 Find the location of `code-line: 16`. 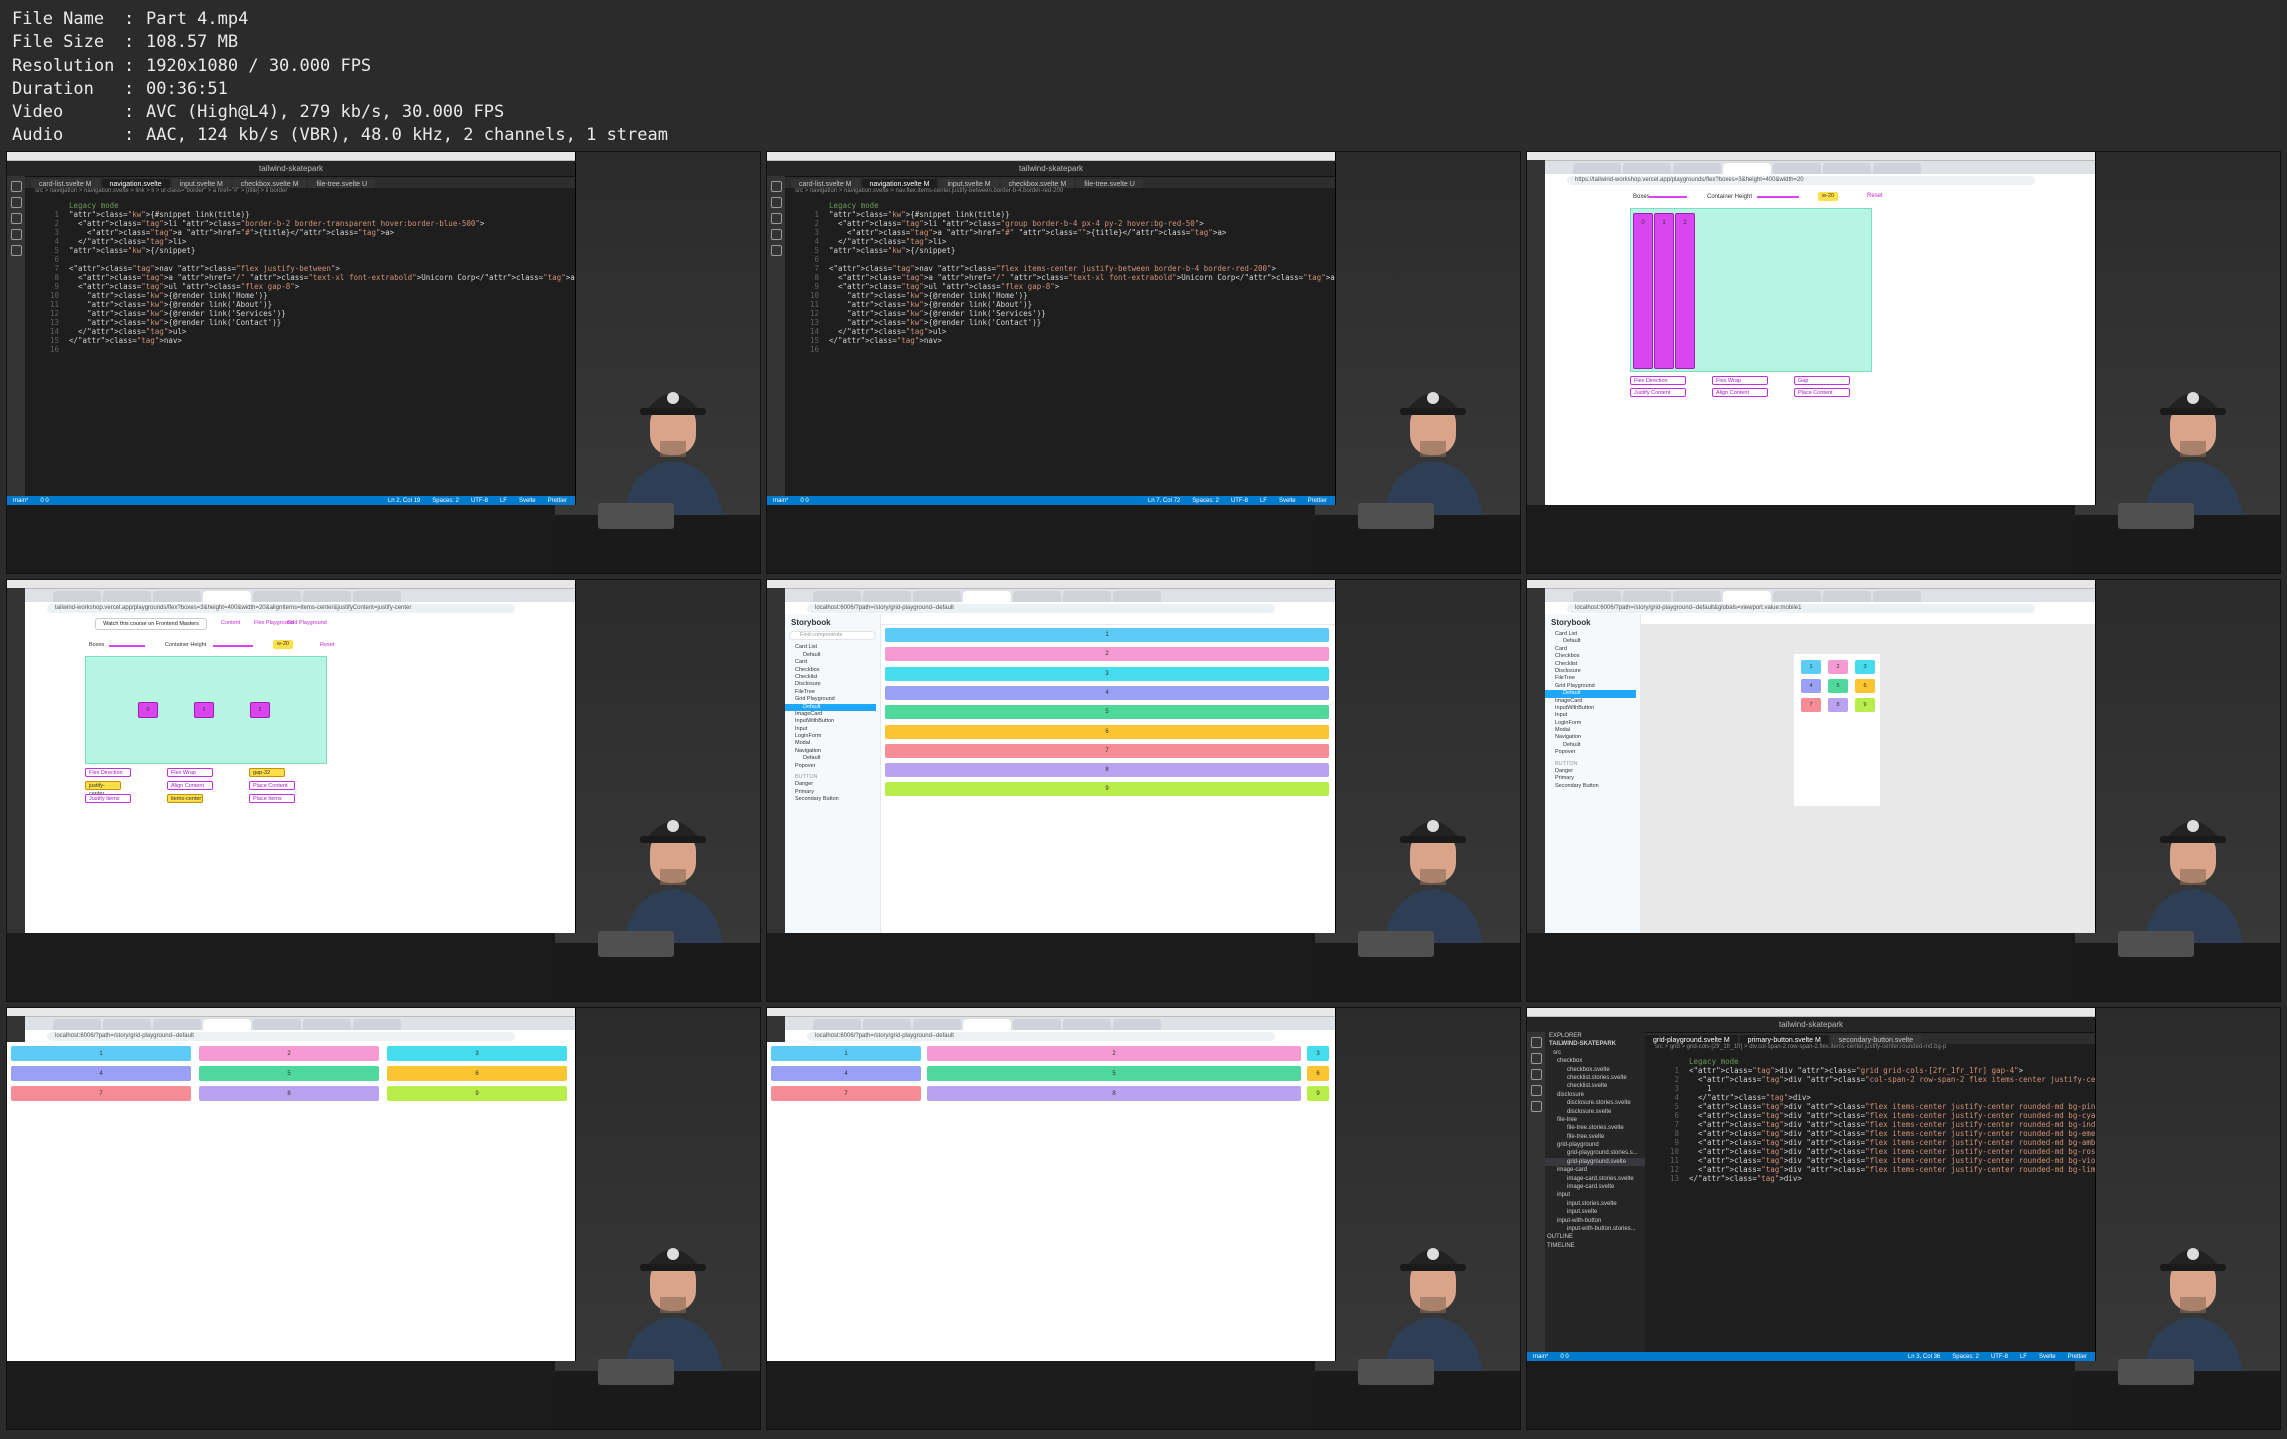

code-line: 16 is located at coordinates (307, 349).